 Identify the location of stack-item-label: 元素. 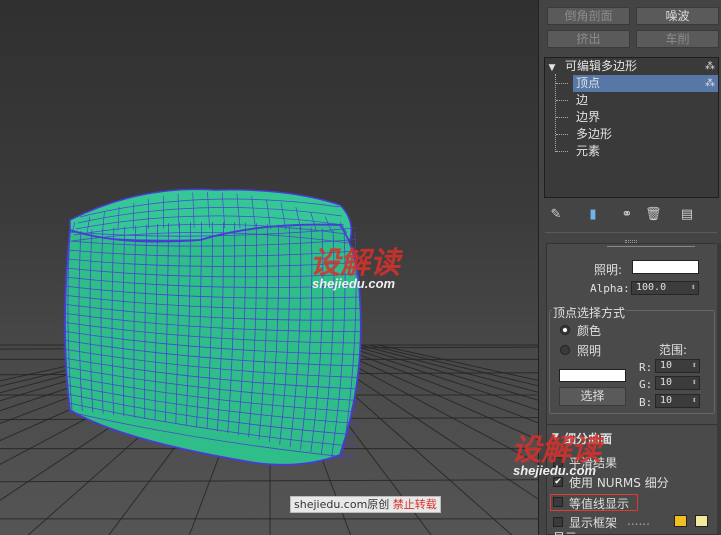
(588, 151).